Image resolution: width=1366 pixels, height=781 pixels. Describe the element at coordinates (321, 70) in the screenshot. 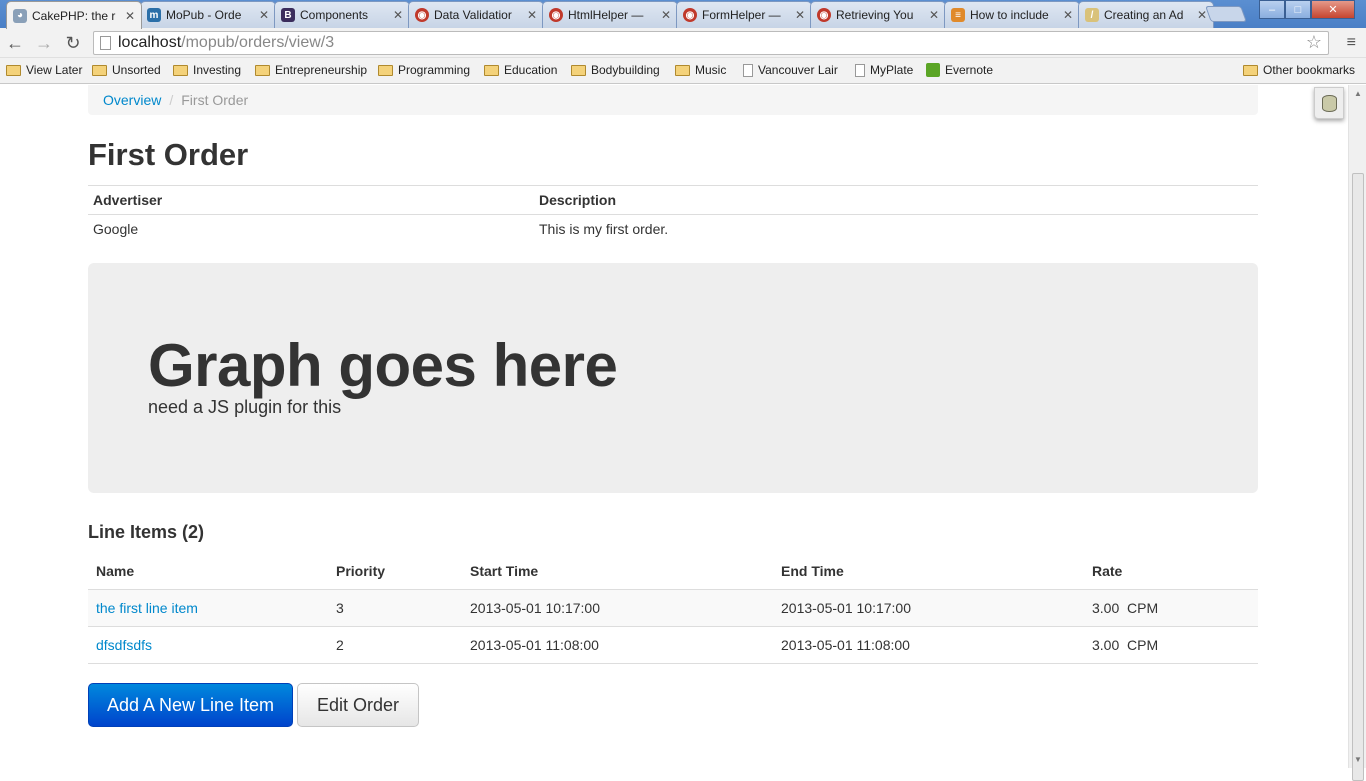

I see `bookmark-label: Entrepreneurship` at that location.